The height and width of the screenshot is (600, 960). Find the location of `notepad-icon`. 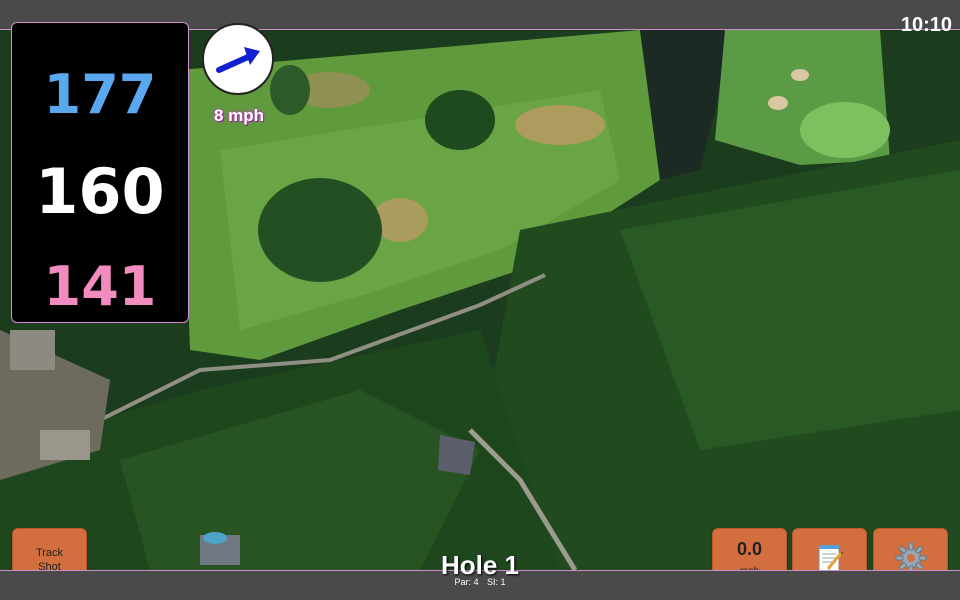

notepad-icon is located at coordinates (830, 557).